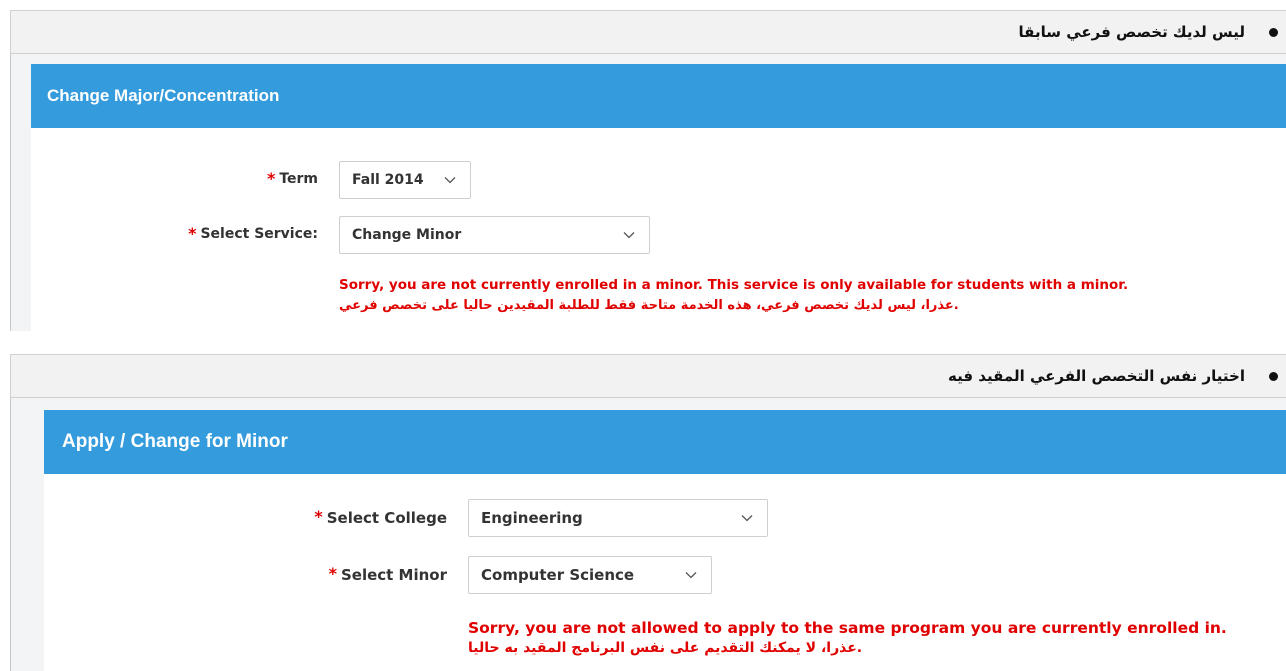  I want to click on college-row: * Select College Engineering, so click(406, 518).